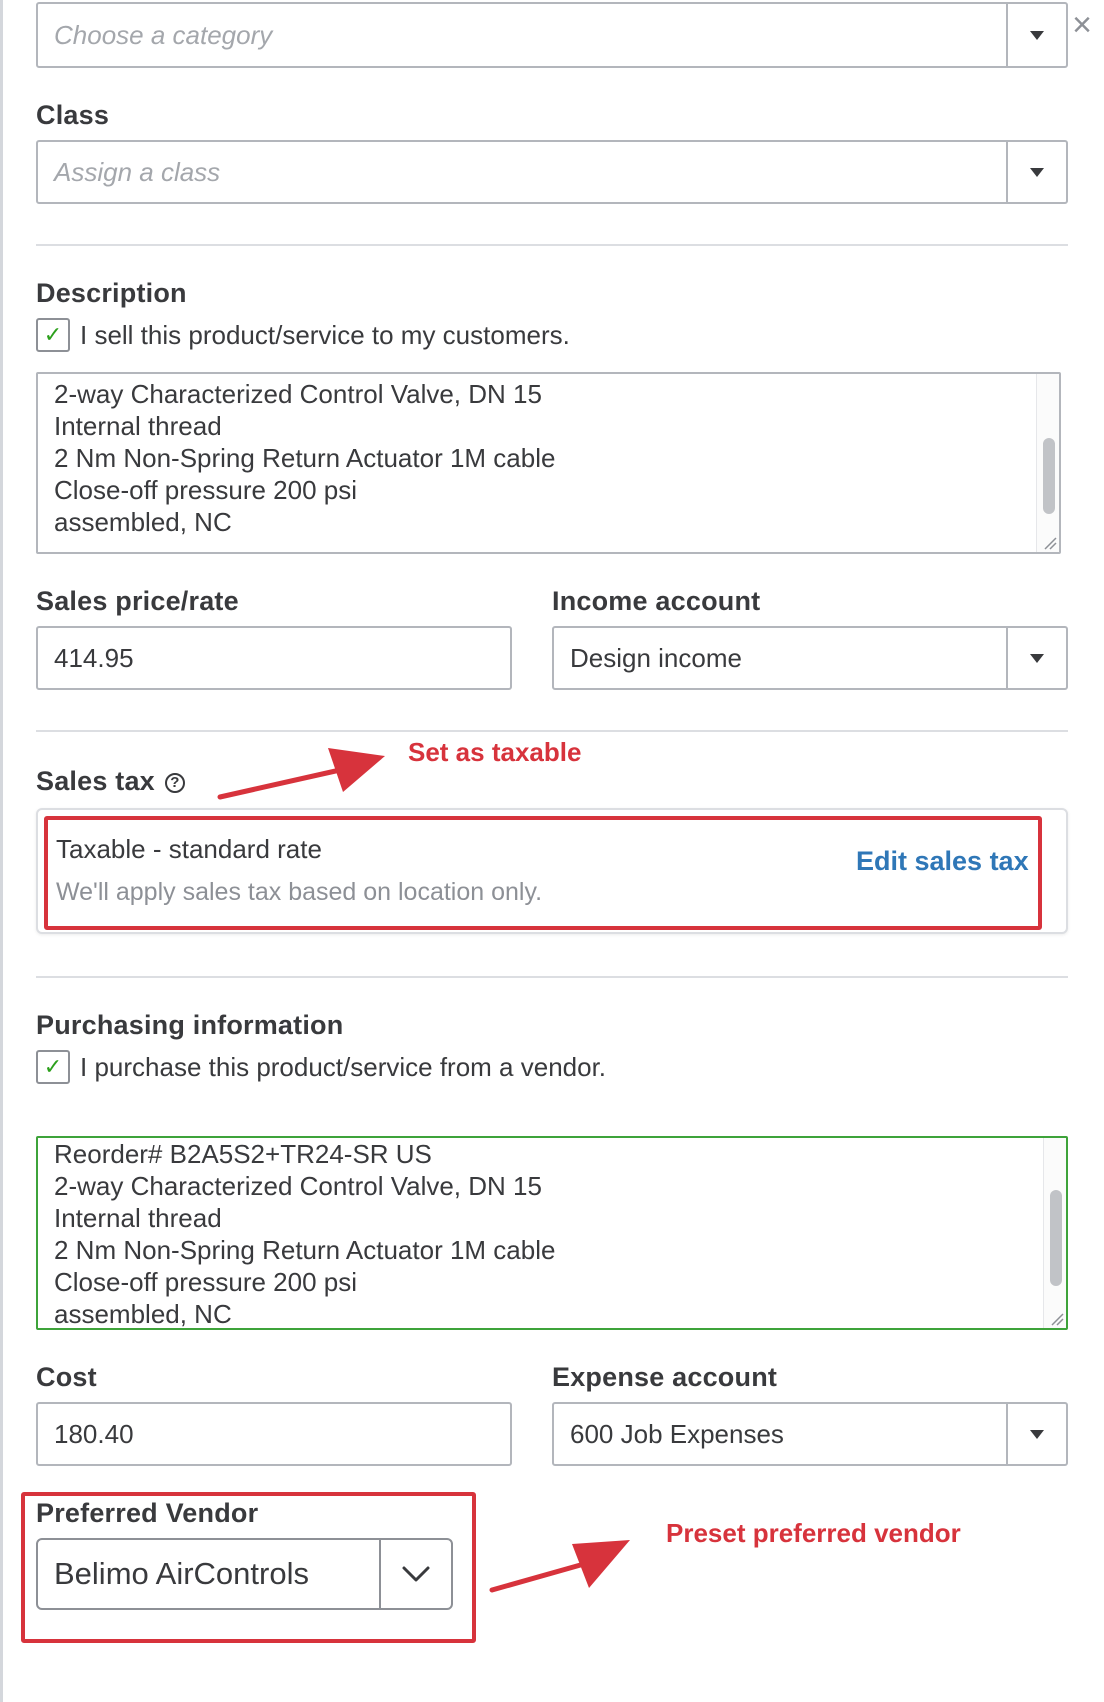 Image resolution: width=1104 pixels, height=1702 pixels. I want to click on expense-account-label: Expense account, so click(665, 1377).